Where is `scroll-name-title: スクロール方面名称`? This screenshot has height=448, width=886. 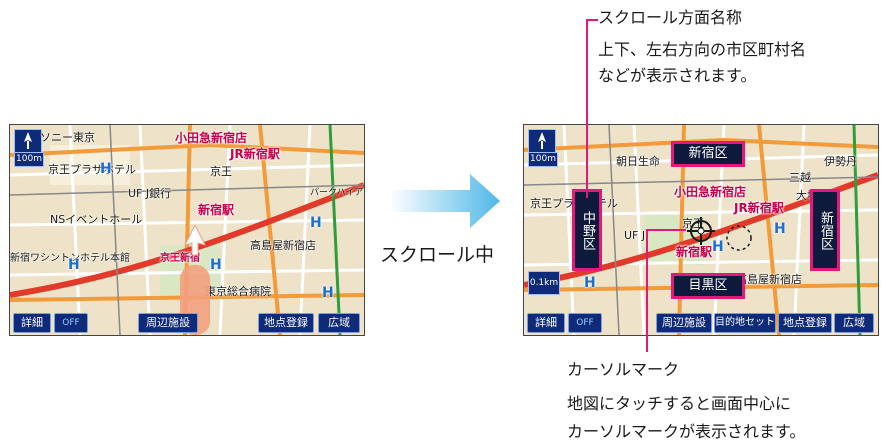 scroll-name-title: スクロール方面名称 is located at coordinates (670, 17).